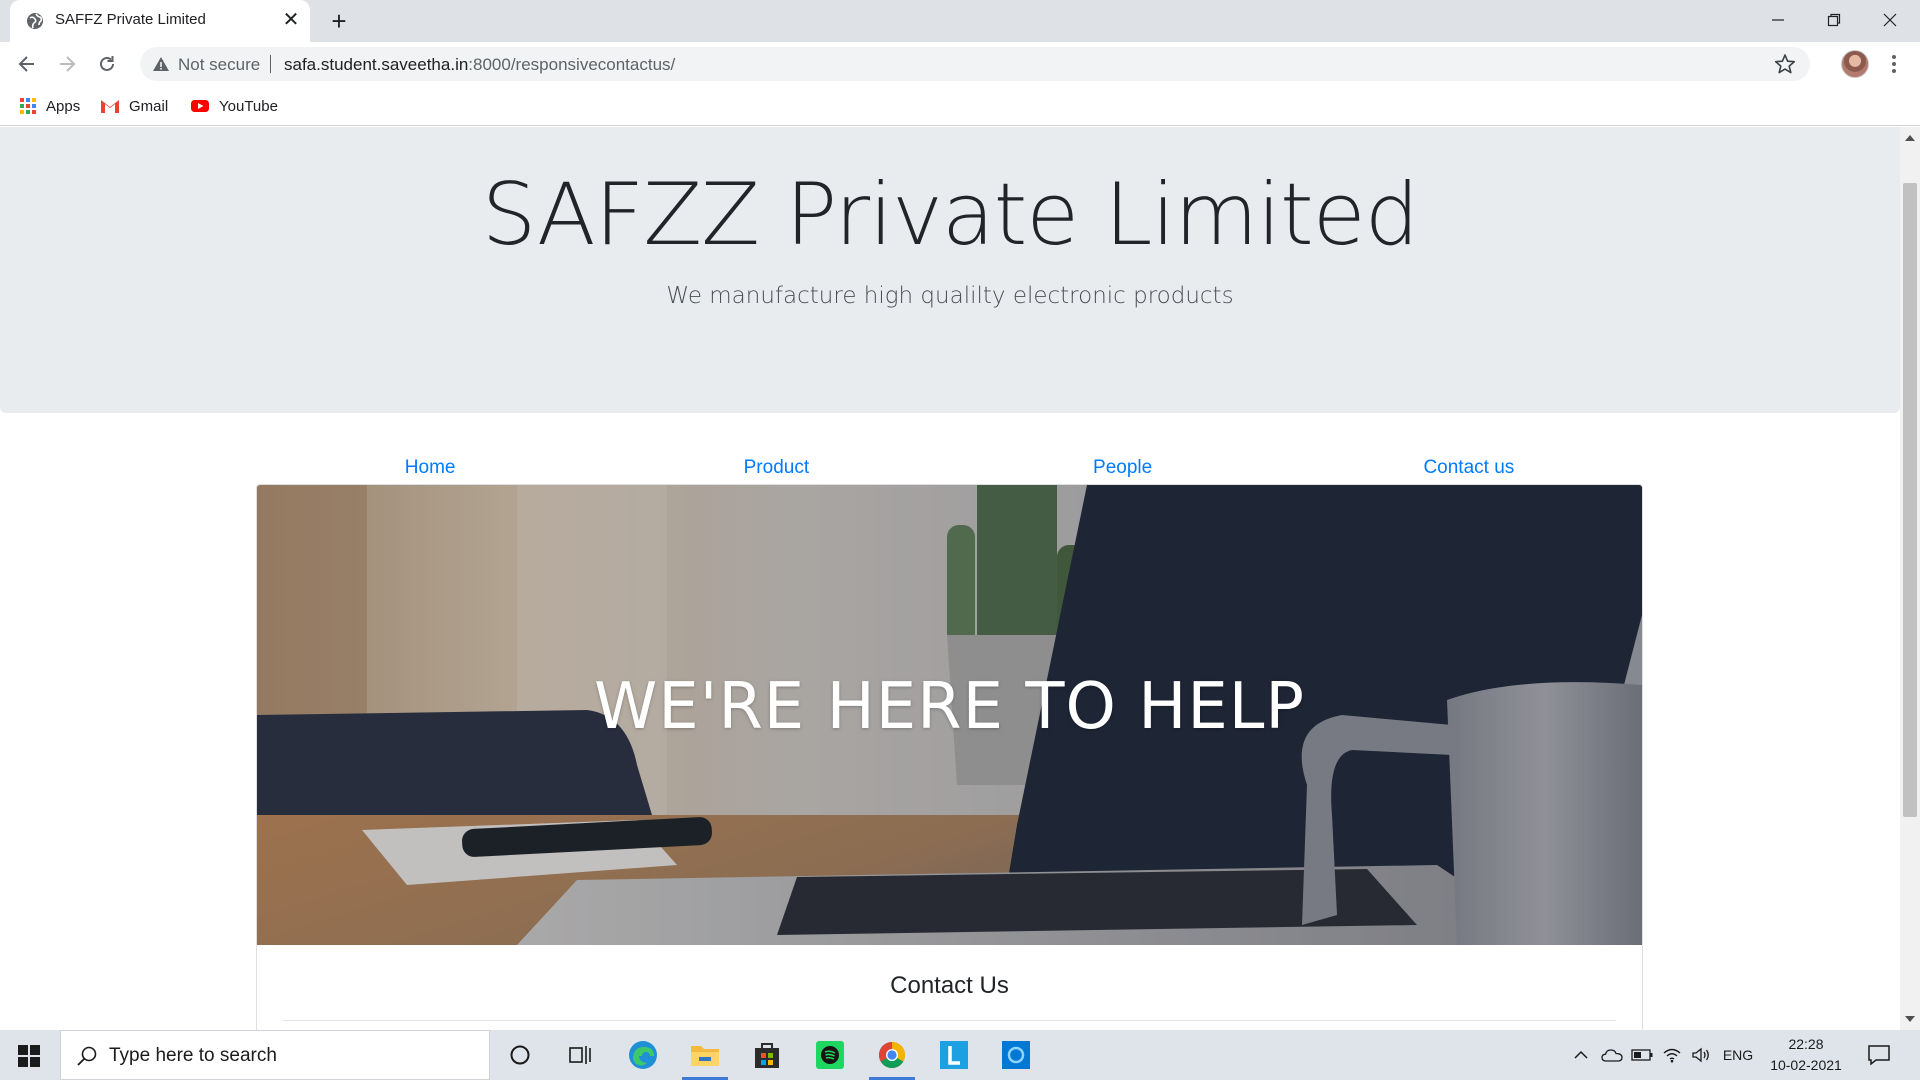 This screenshot has width=1920, height=1080. I want to click on gmail-icon, so click(110, 106).